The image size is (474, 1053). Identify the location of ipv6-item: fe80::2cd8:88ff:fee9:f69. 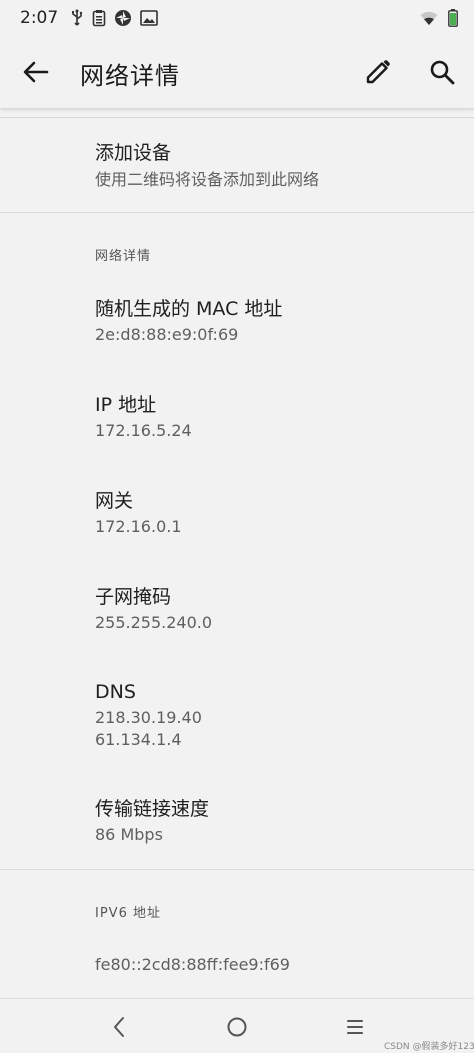
(192, 965).